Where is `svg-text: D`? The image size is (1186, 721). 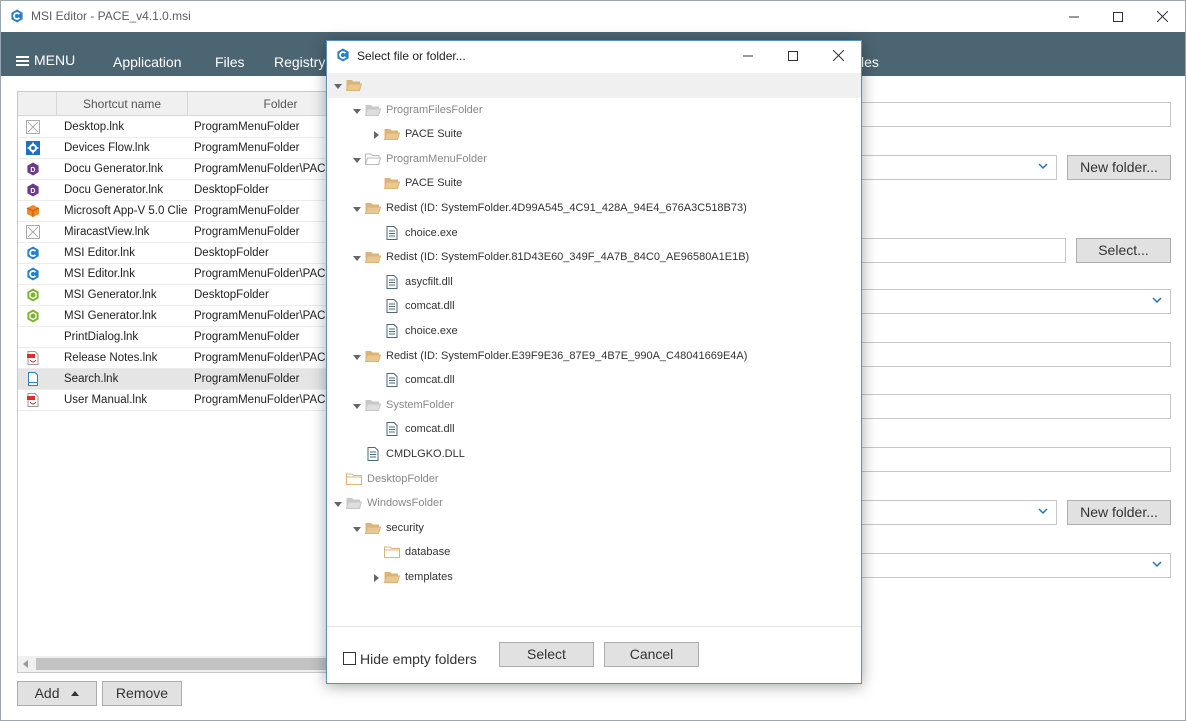 svg-text: D is located at coordinates (32, 191).